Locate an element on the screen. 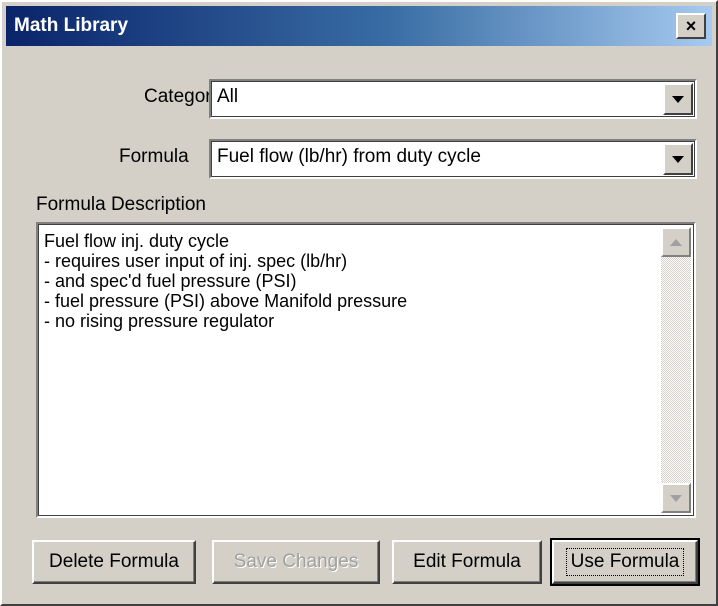 Image resolution: width=718 pixels, height=606 pixels. formula-value: Fuel flow (lb/hr) from duty cycle is located at coordinates (349, 156).